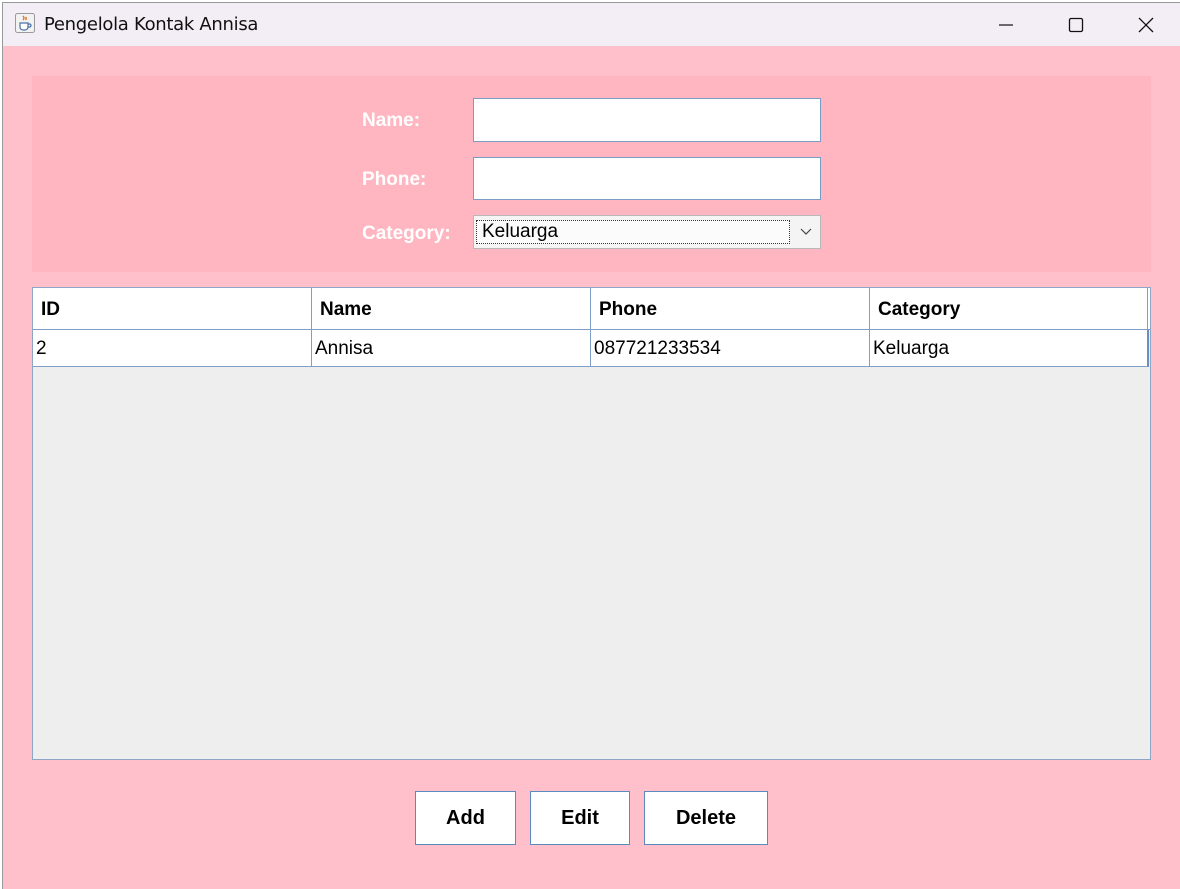  What do you see at coordinates (580, 818) in the screenshot?
I see `edit-button: Edit` at bounding box center [580, 818].